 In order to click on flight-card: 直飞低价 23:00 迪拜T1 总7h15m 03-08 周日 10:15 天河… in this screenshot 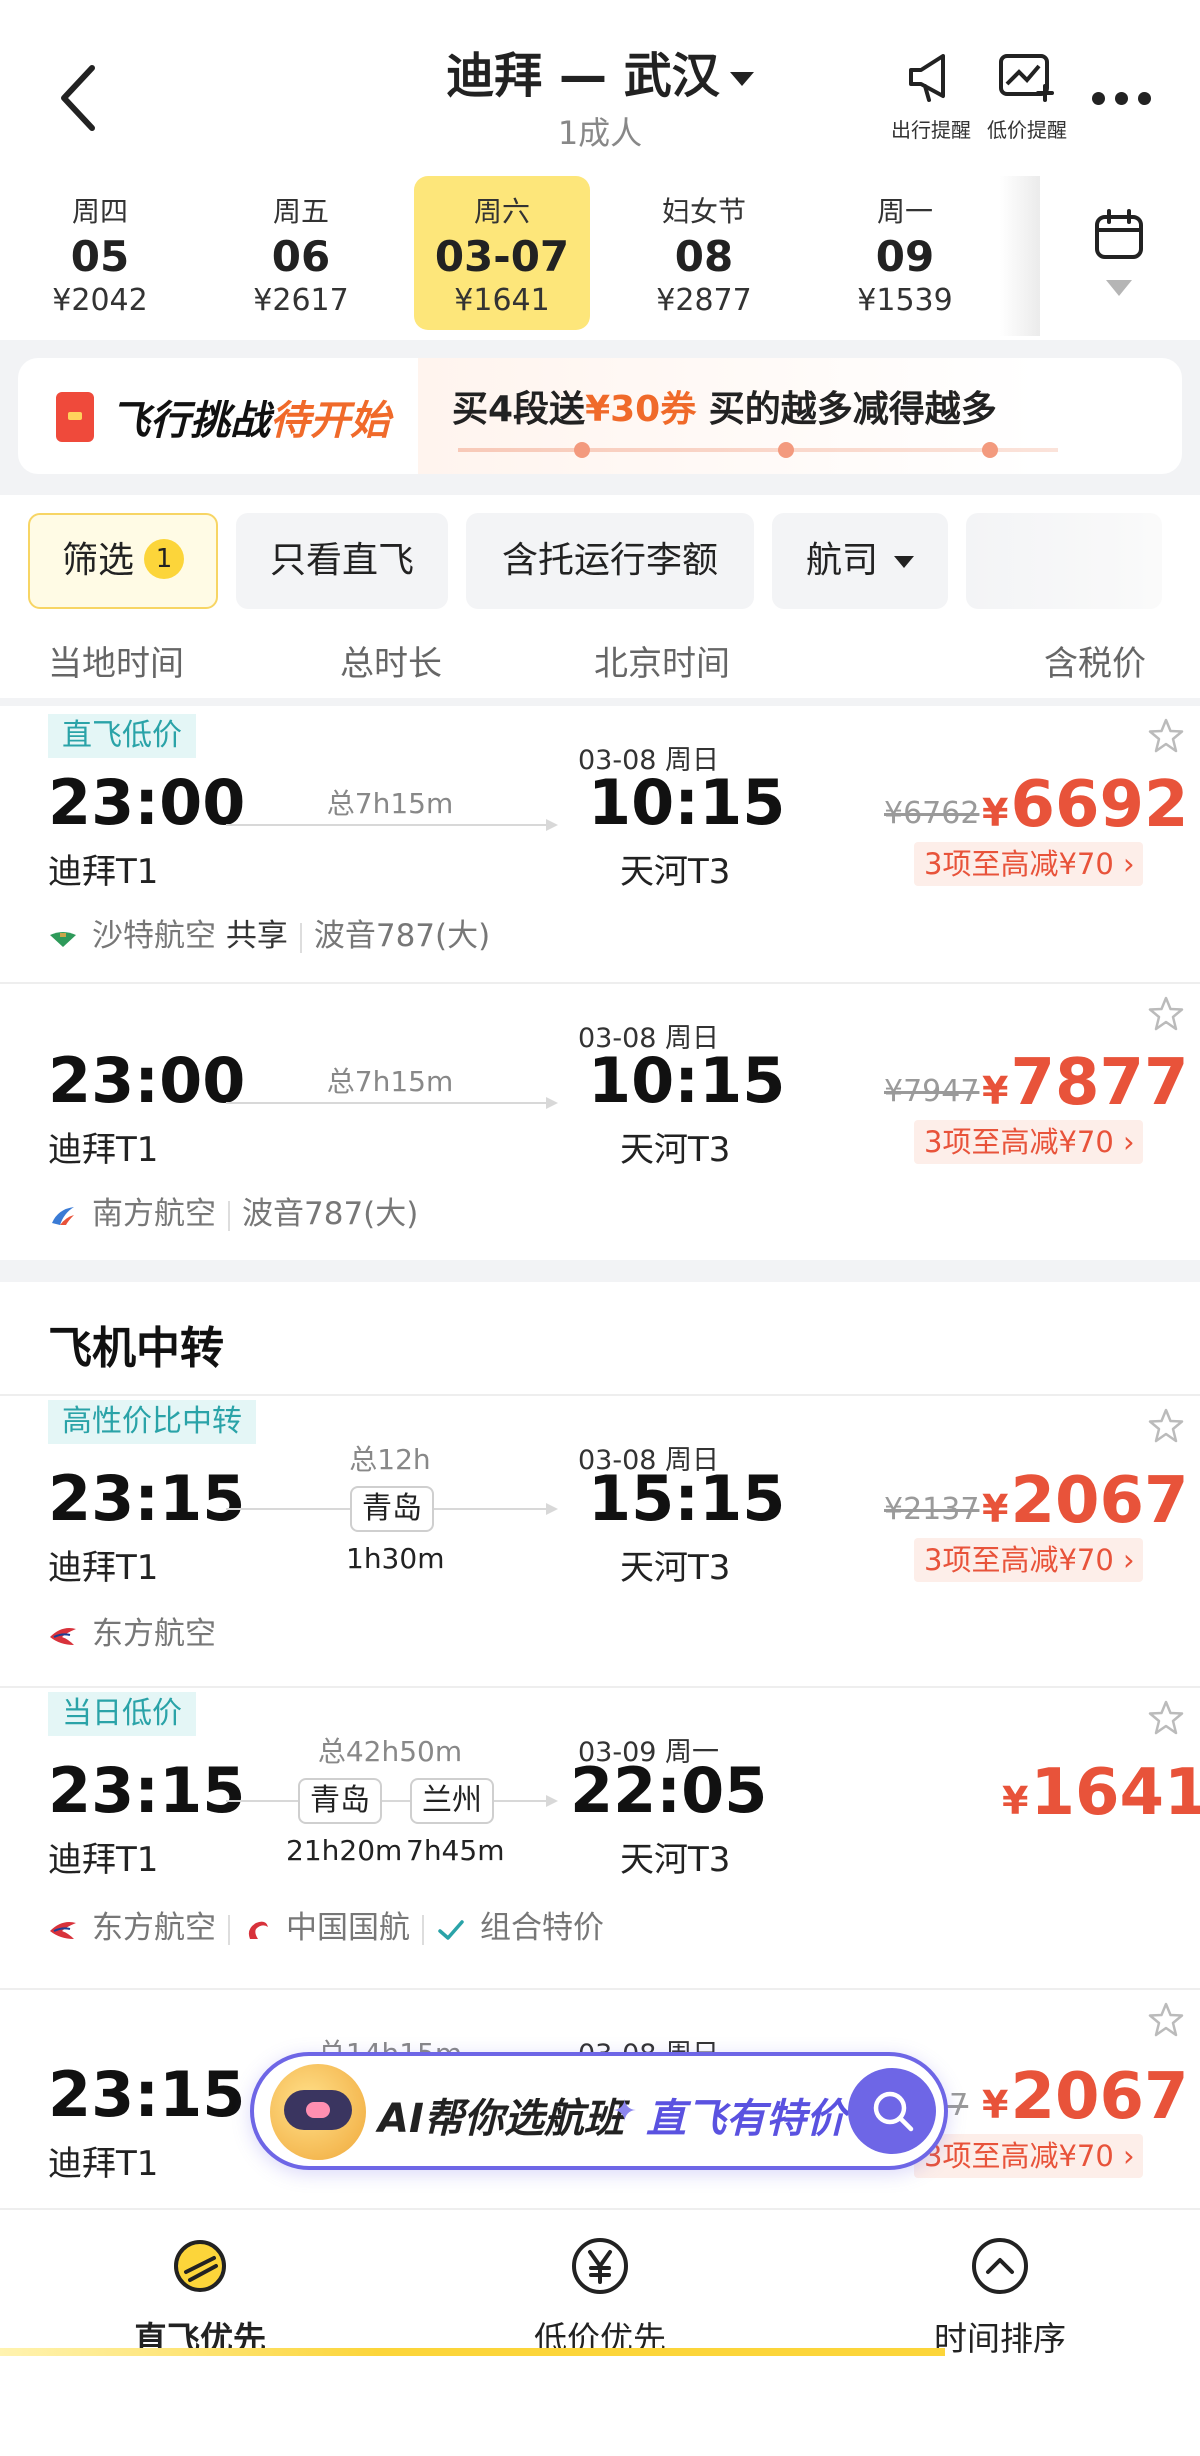, I will do `click(600, 844)`.